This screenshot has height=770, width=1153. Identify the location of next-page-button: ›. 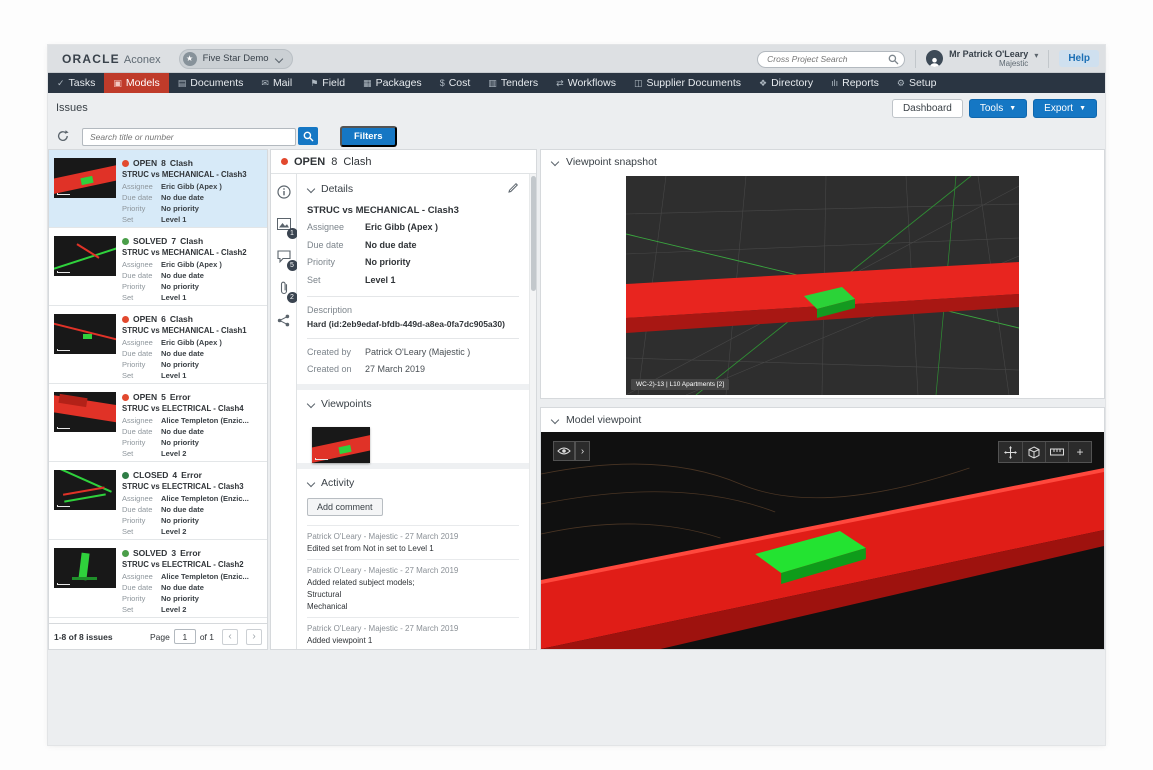
(254, 636).